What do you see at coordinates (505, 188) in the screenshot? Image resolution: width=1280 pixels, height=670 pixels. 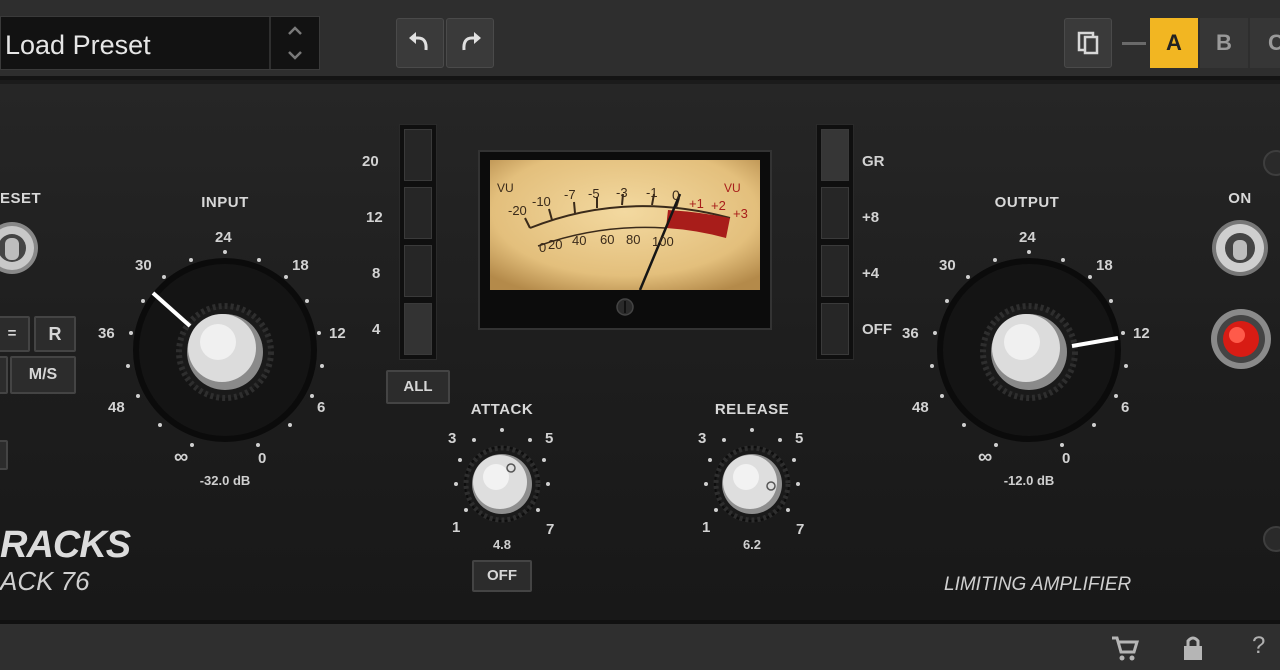 I see `vu-label-left: VU` at bounding box center [505, 188].